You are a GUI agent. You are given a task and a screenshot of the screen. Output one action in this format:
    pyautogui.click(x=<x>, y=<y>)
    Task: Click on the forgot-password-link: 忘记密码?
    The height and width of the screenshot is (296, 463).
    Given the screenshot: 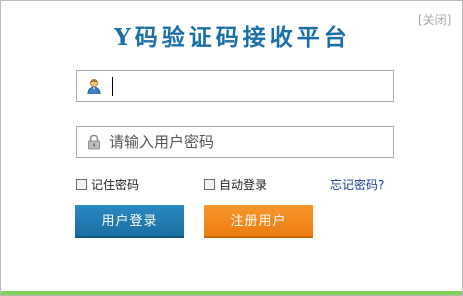 What is the action you would take?
    pyautogui.click(x=357, y=184)
    